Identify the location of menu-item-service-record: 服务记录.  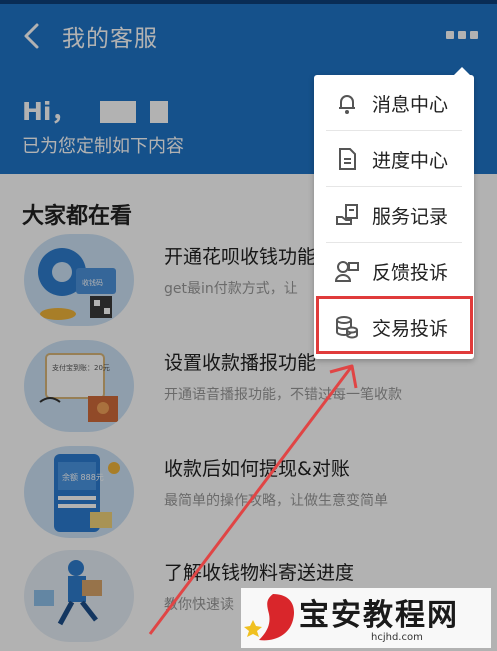
(394, 215).